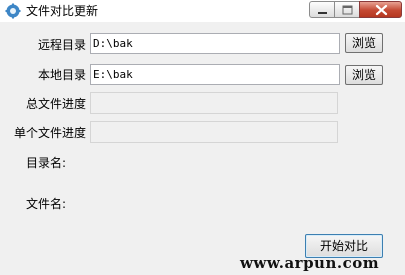 Image resolution: width=405 pixels, height=275 pixels. What do you see at coordinates (215, 74) in the screenshot?
I see `local-dir-input: E:\bak` at bounding box center [215, 74].